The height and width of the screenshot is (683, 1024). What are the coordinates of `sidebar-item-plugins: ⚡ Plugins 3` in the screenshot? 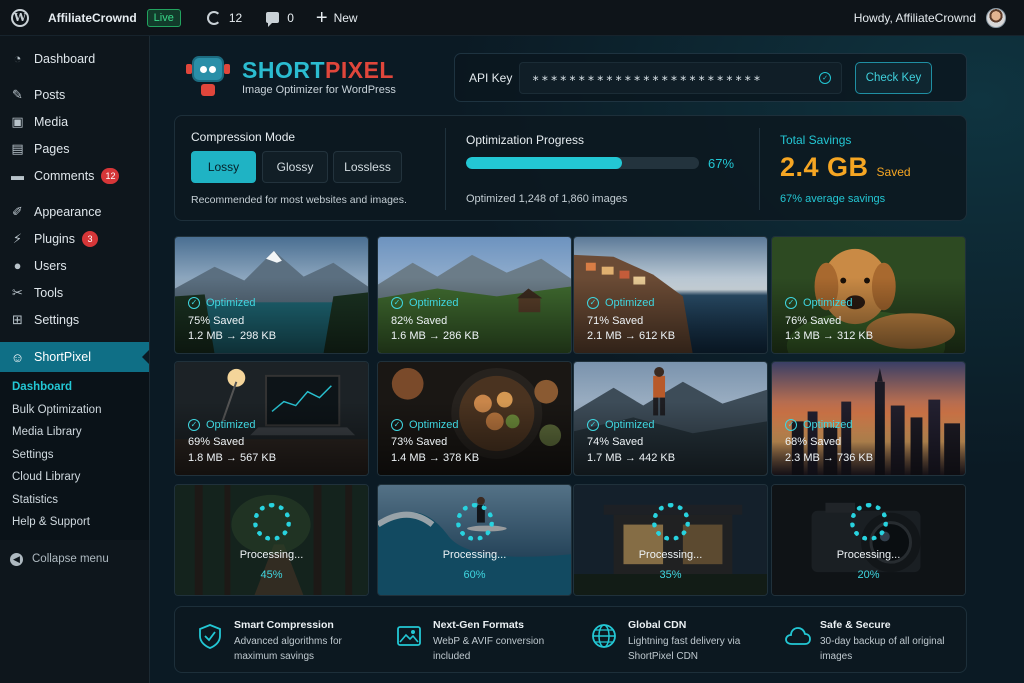 It's located at (74, 238).